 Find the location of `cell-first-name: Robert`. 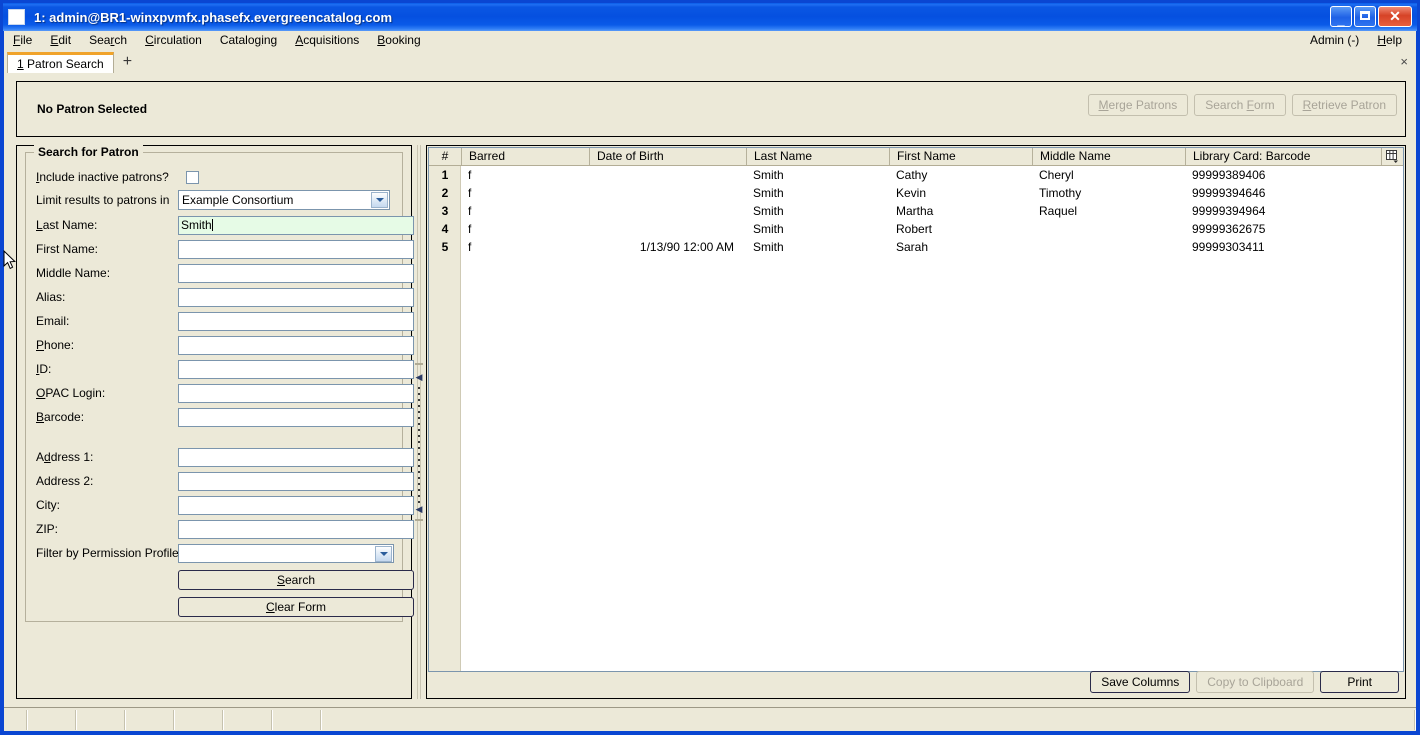

cell-first-name: Robert is located at coordinates (914, 229).